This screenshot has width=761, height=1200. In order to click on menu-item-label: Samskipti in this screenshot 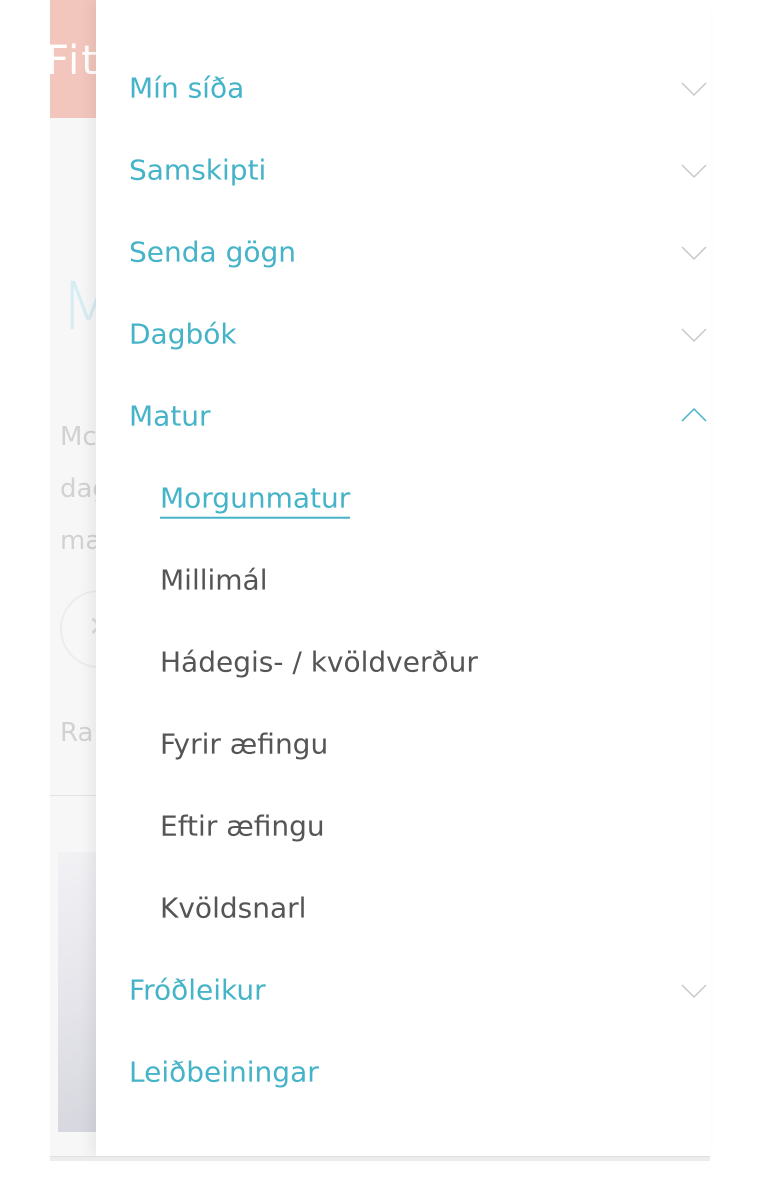, I will do `click(198, 170)`.